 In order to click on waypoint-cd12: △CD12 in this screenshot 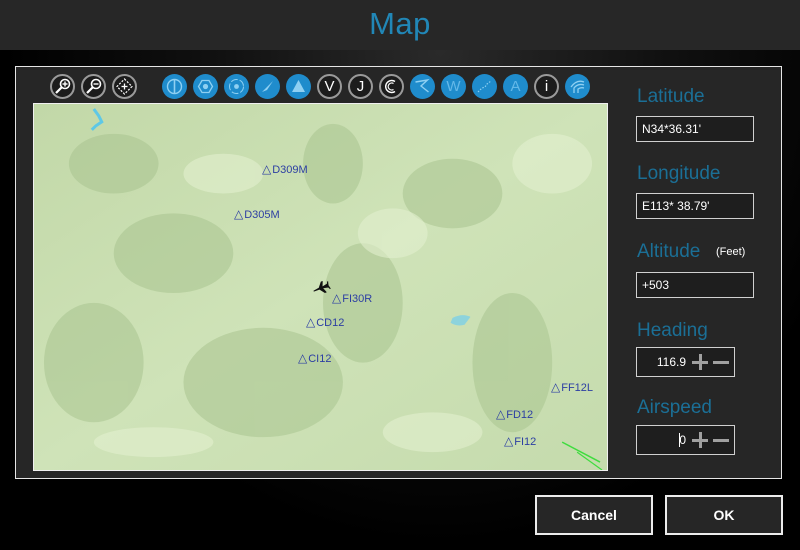, I will do `click(325, 322)`.